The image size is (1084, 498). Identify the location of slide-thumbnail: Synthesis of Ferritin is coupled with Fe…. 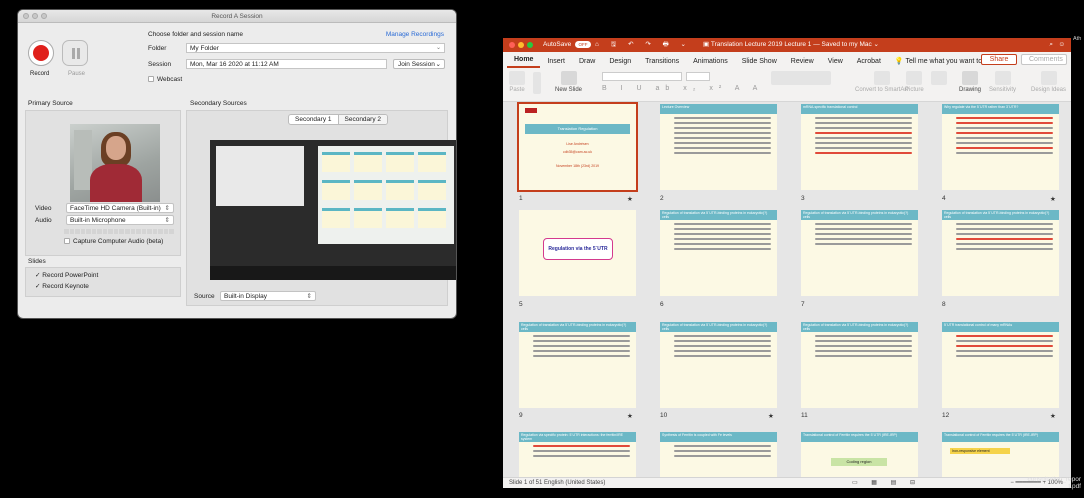
(718, 454).